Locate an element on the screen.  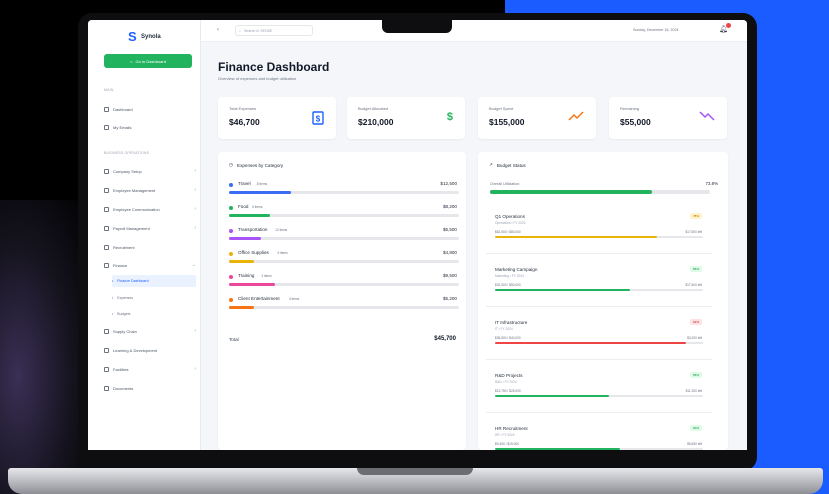
budget-percent-badge: 78% is located at coordinates (695, 216).